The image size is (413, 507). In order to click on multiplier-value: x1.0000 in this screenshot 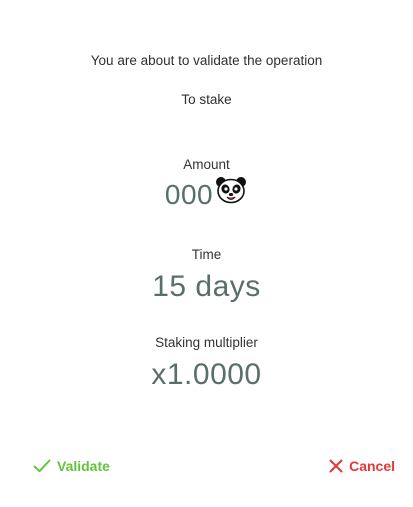, I will do `click(206, 374)`.